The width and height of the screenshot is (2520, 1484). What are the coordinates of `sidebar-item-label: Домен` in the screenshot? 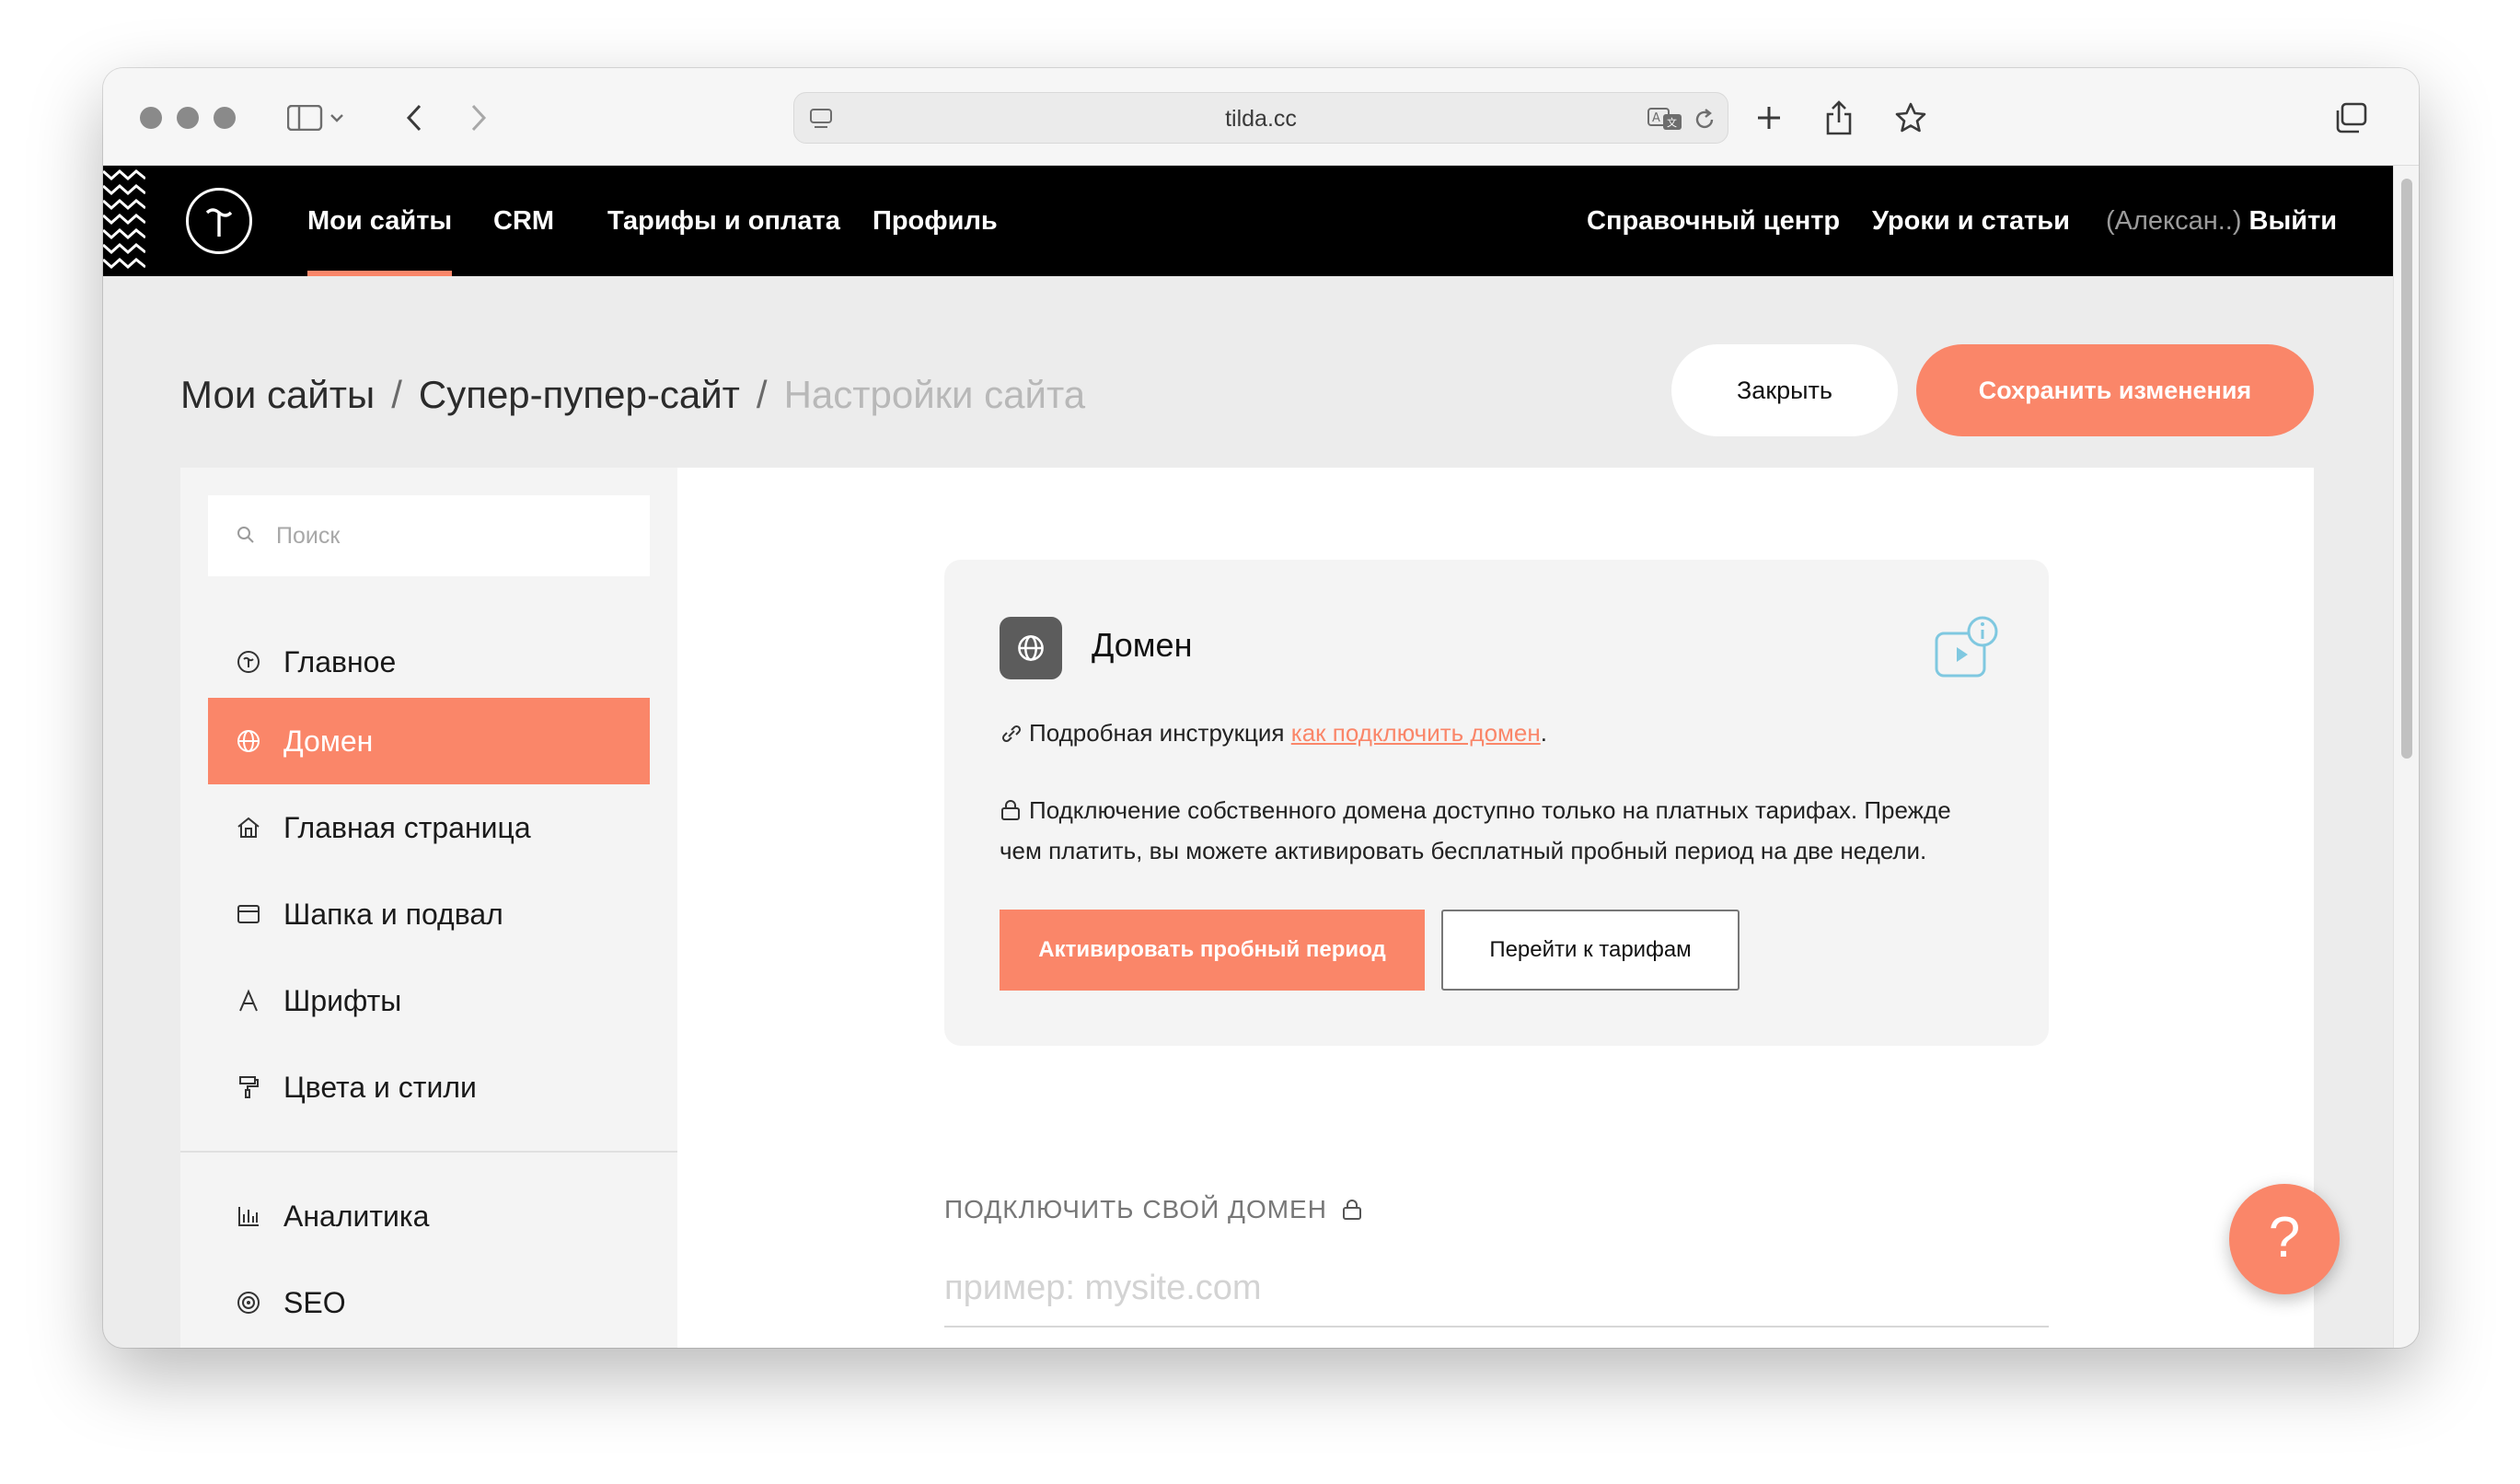 It's located at (328, 741).